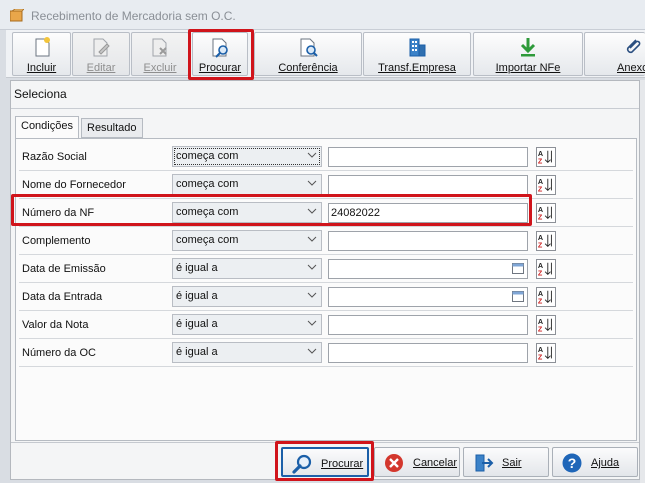  I want to click on procurar-button: Procurar, so click(325, 462).